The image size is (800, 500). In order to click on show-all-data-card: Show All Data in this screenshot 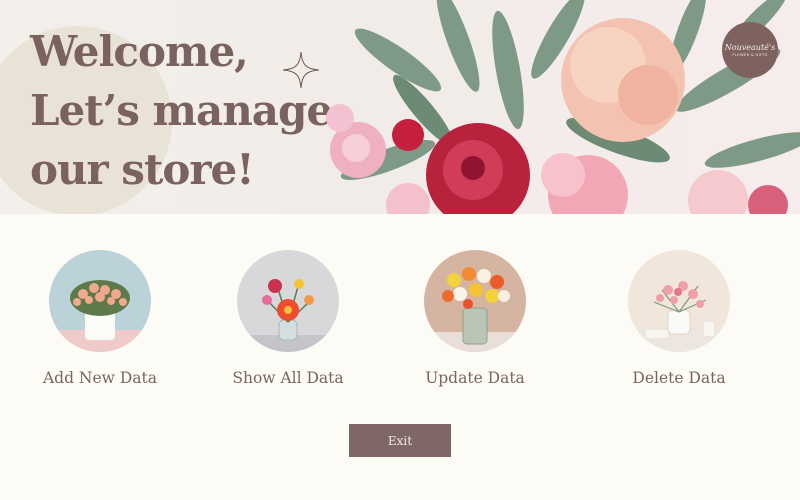, I will do `click(288, 318)`.